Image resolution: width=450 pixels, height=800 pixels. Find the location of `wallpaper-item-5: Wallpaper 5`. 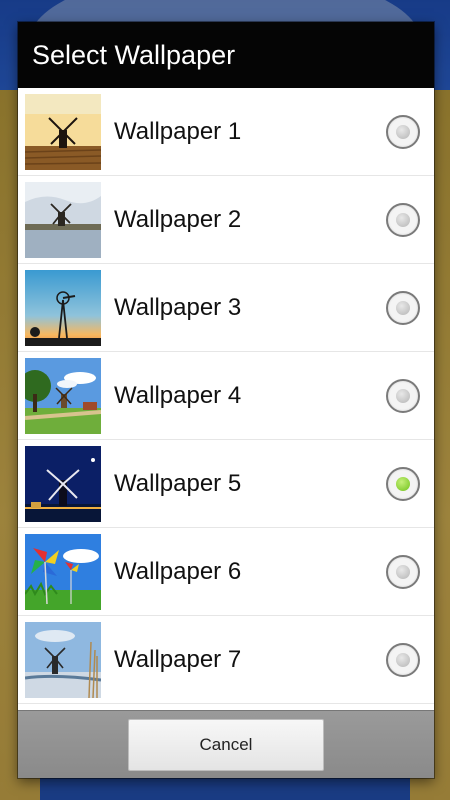

wallpaper-item-5: Wallpaper 5 is located at coordinates (226, 484).